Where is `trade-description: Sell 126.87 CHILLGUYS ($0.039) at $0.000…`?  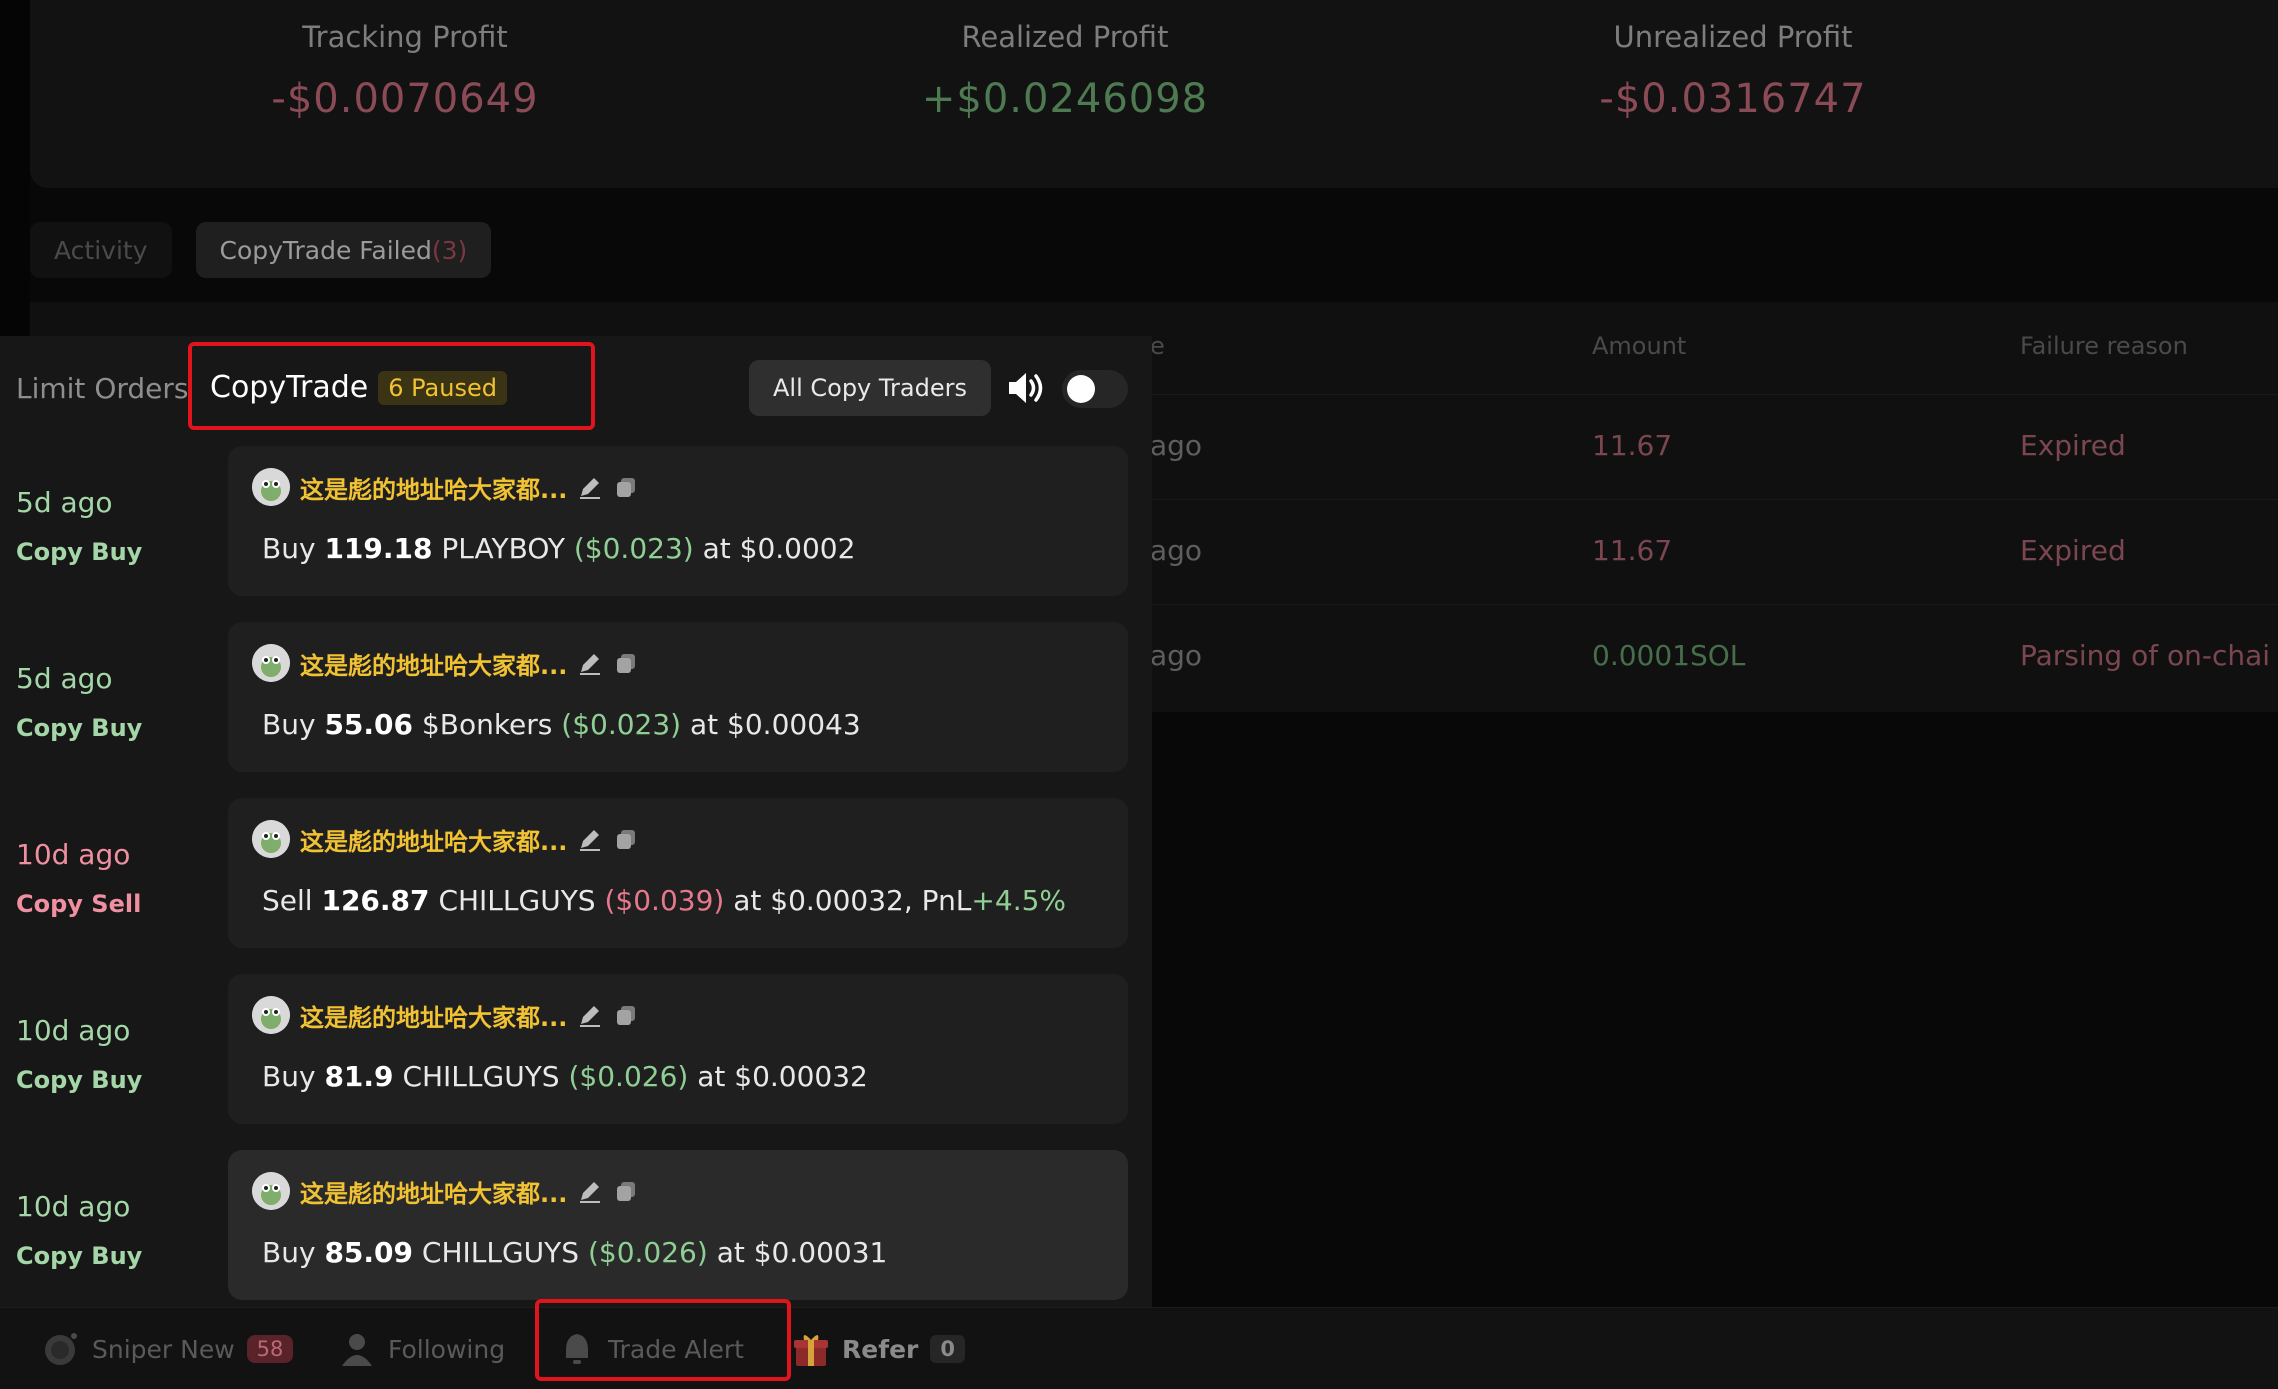 trade-description: Sell 126.87 CHILLGUYS ($0.039) at $0.000… is located at coordinates (664, 900).